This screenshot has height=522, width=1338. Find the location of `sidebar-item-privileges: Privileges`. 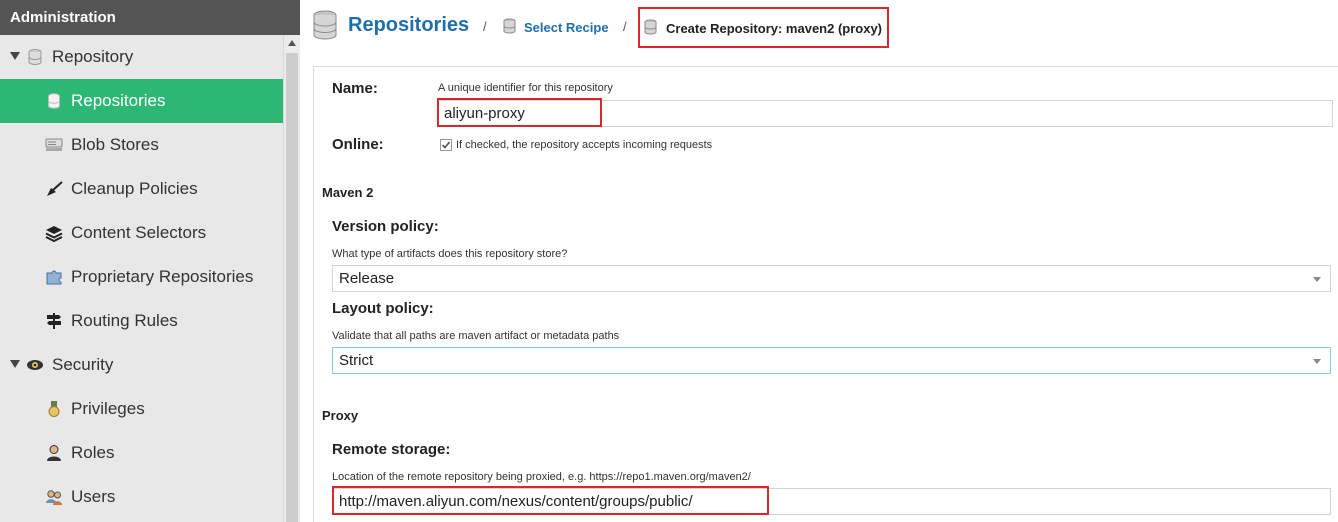

sidebar-item-privileges: Privileges is located at coordinates (141, 409).